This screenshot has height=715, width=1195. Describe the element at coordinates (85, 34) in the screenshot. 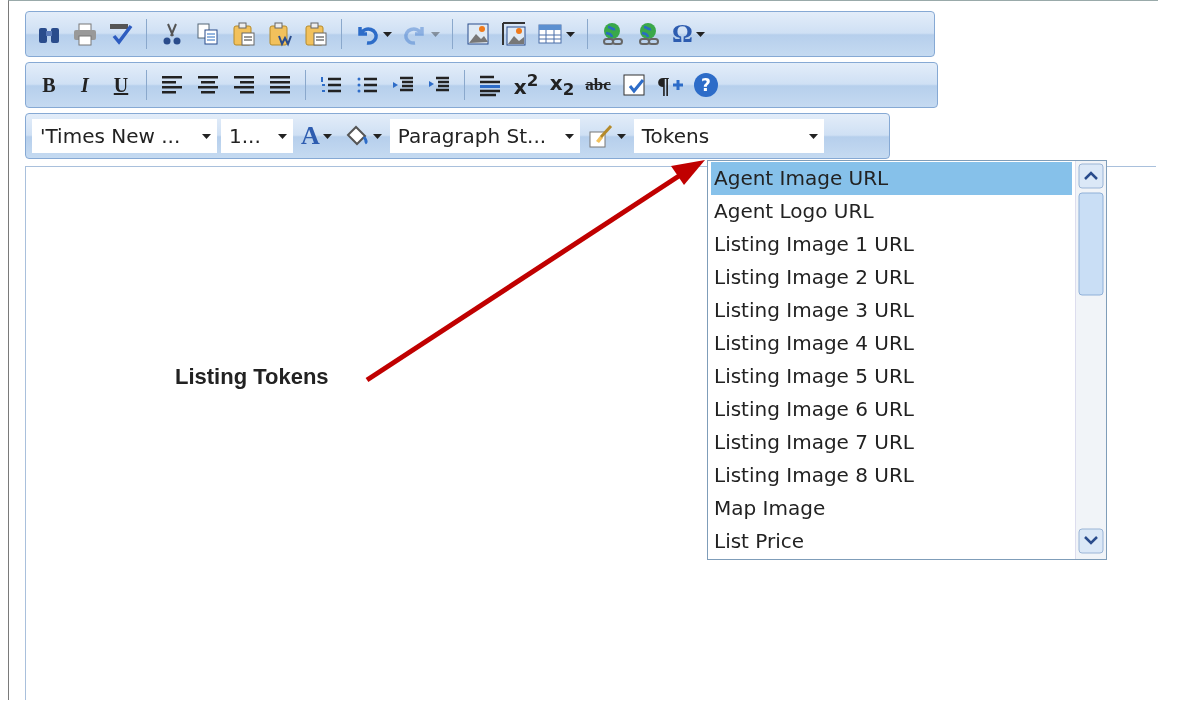

I see `printer-icon` at that location.